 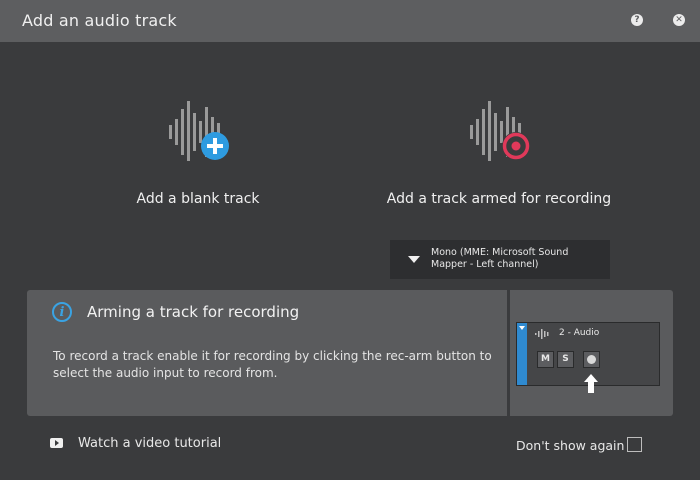 I want to click on audio-track-icon, so click(x=542, y=334).